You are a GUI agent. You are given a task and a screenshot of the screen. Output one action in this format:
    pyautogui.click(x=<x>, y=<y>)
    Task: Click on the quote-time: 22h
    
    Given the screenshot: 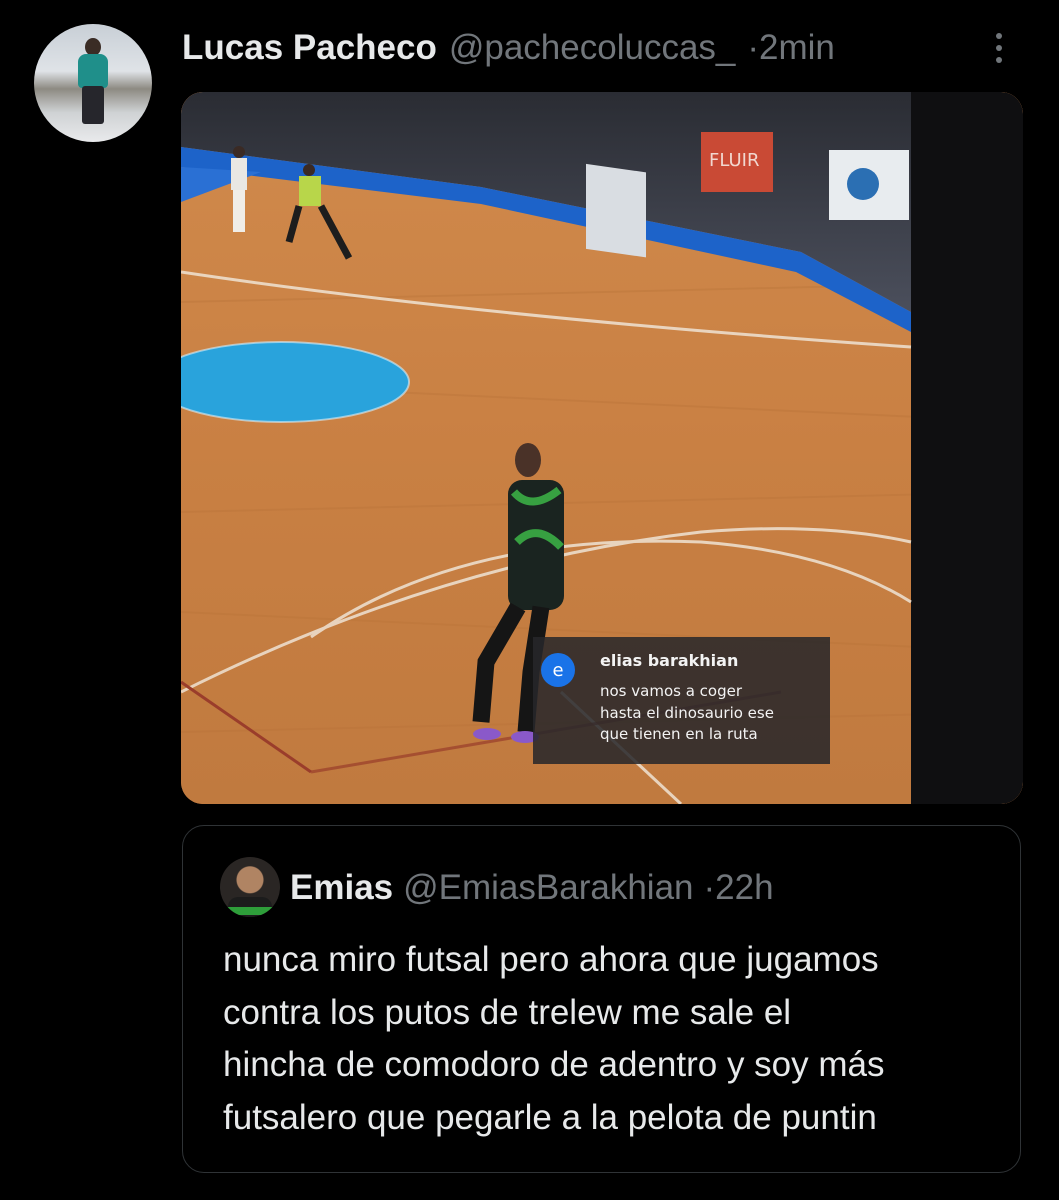 What is the action you would take?
    pyautogui.click(x=744, y=888)
    